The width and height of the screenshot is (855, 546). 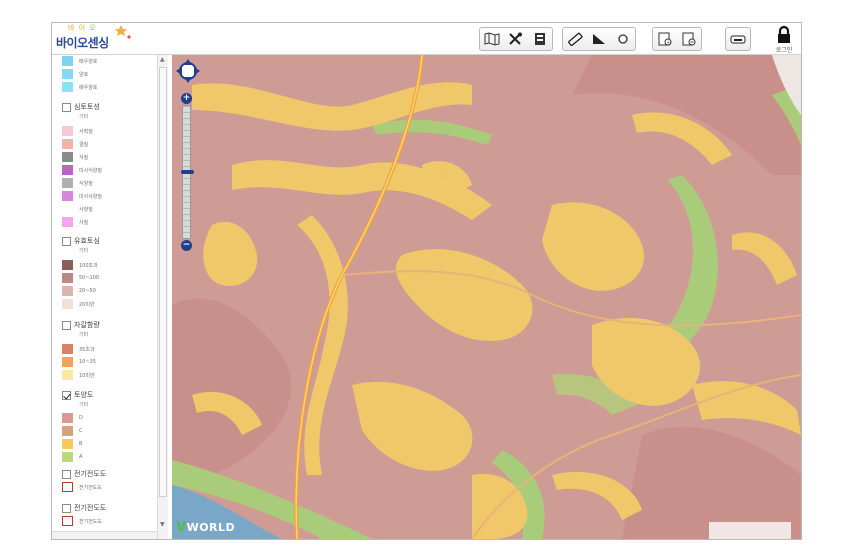 I want to click on toolbar-group-print, so click(x=738, y=39).